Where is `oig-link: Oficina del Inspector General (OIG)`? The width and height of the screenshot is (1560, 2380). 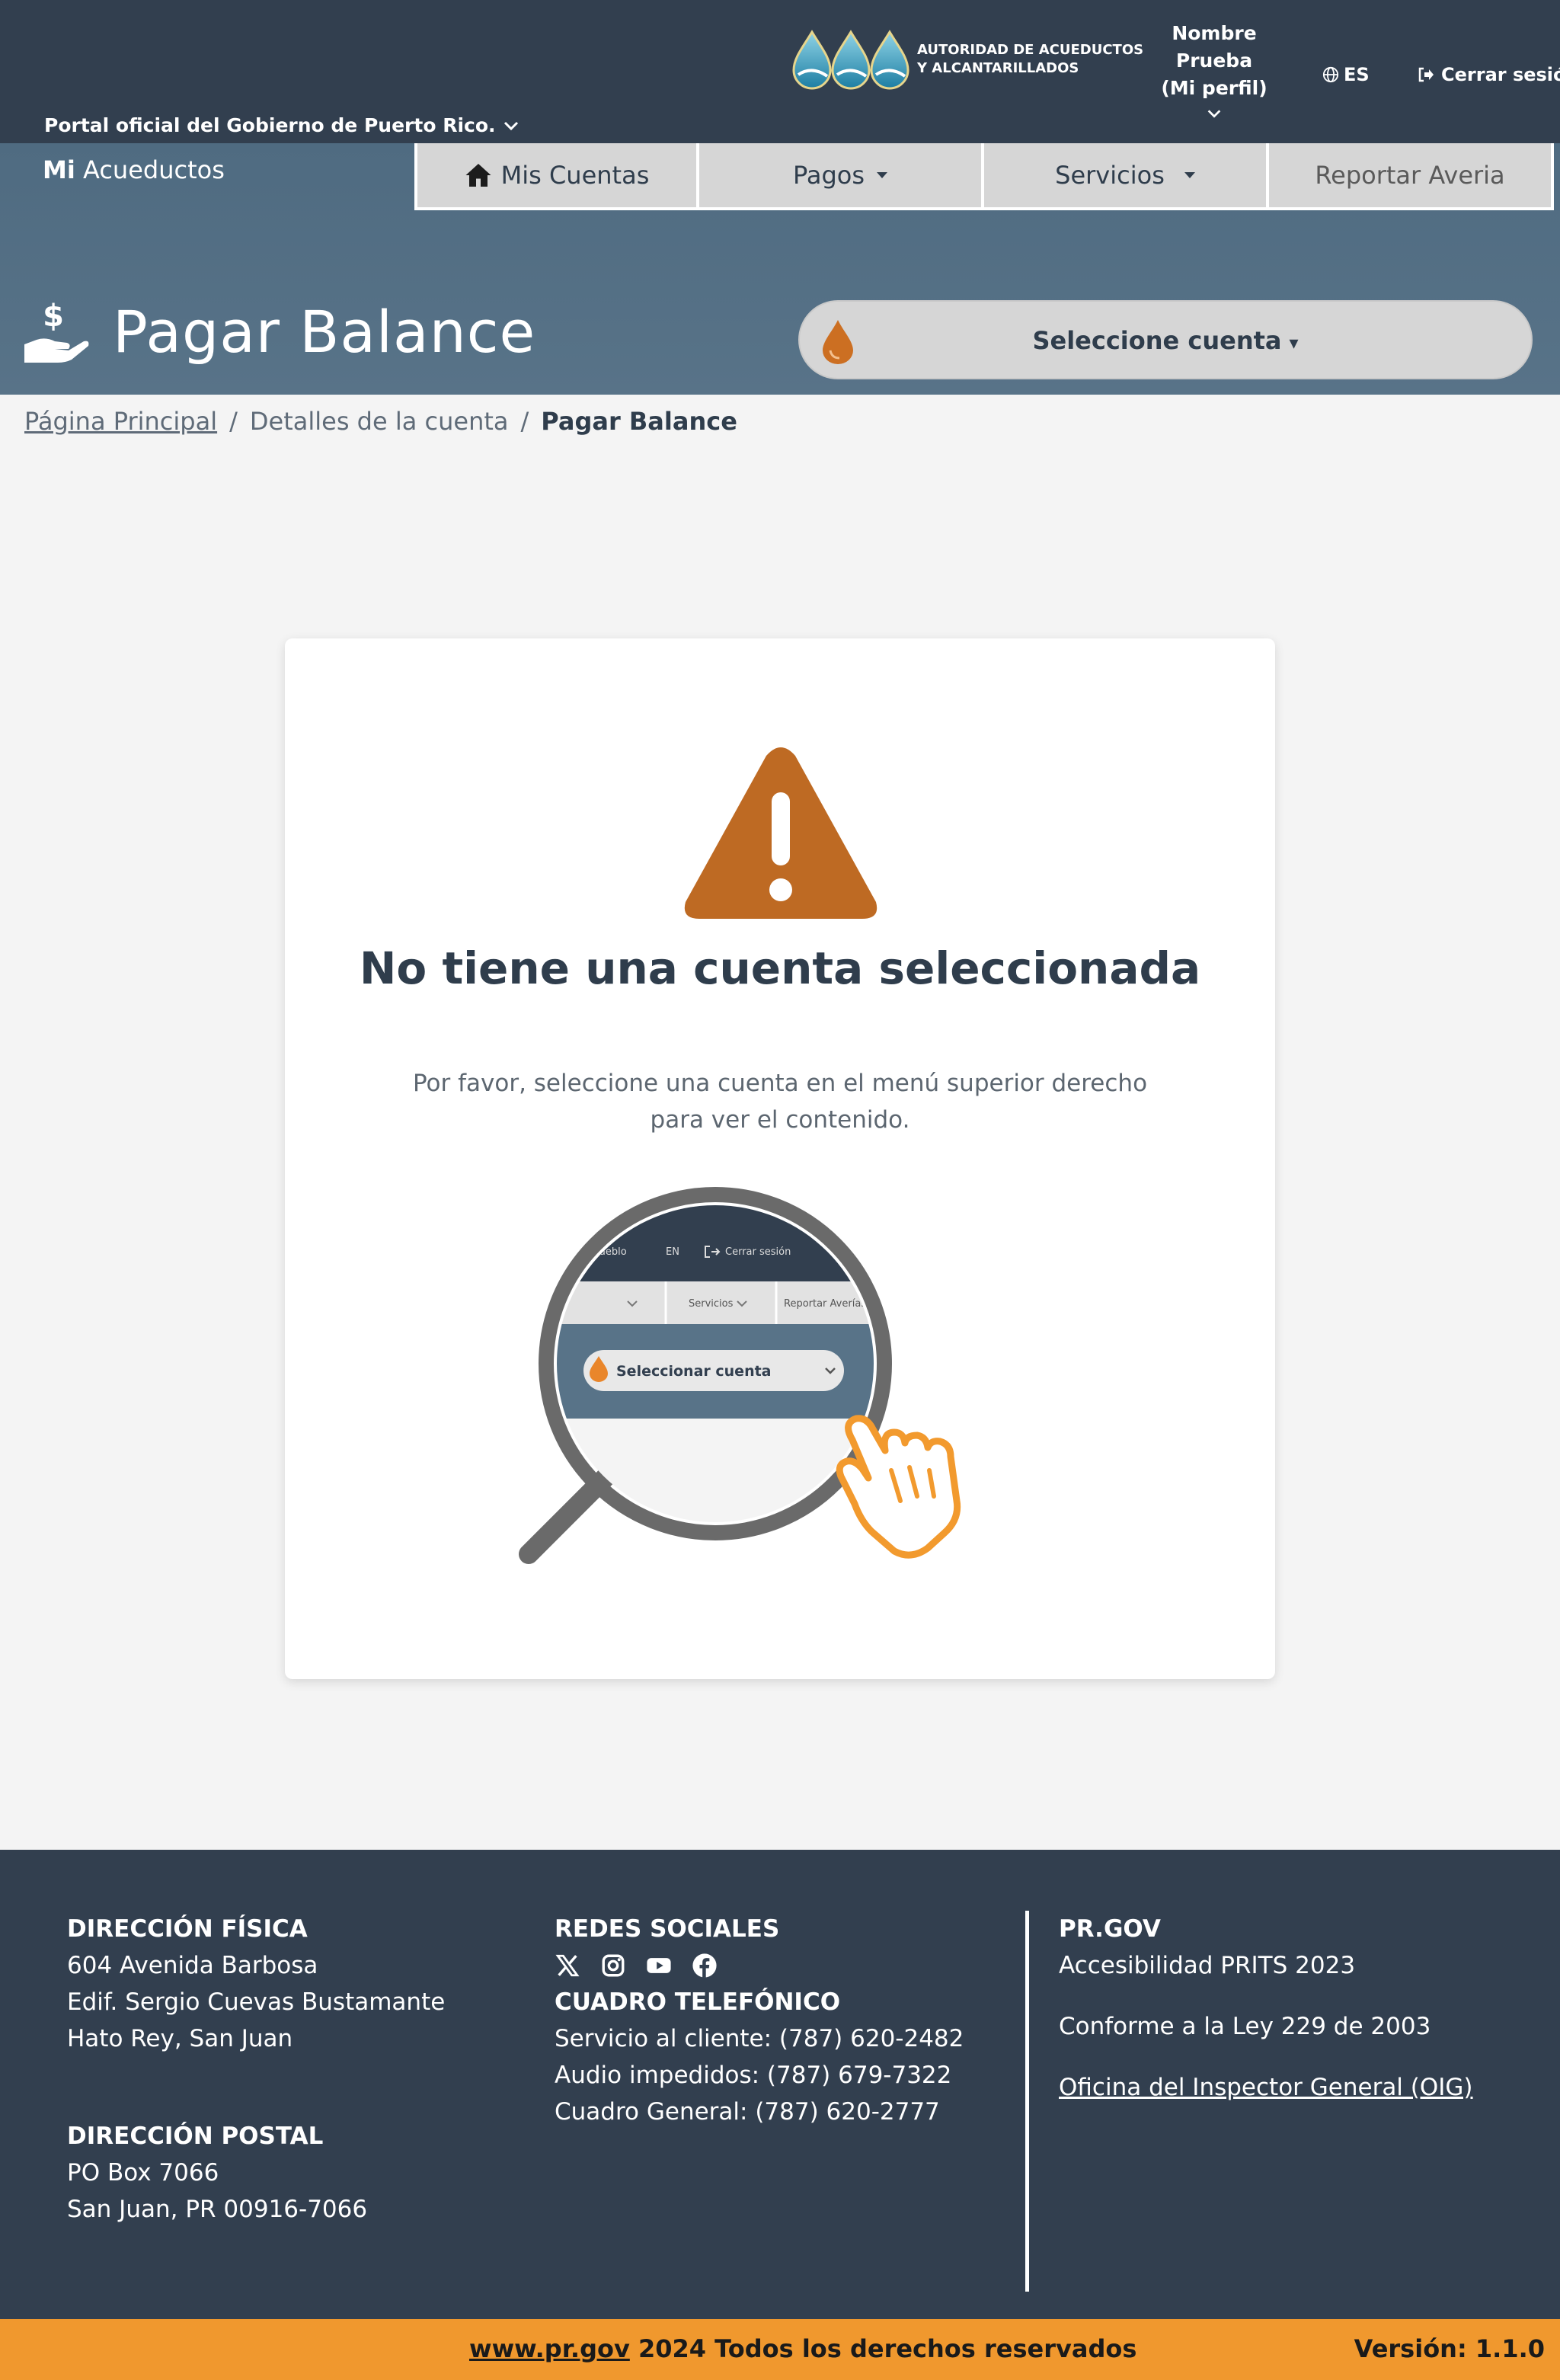
oig-link: Oficina del Inspector General (OIG) is located at coordinates (1266, 2087).